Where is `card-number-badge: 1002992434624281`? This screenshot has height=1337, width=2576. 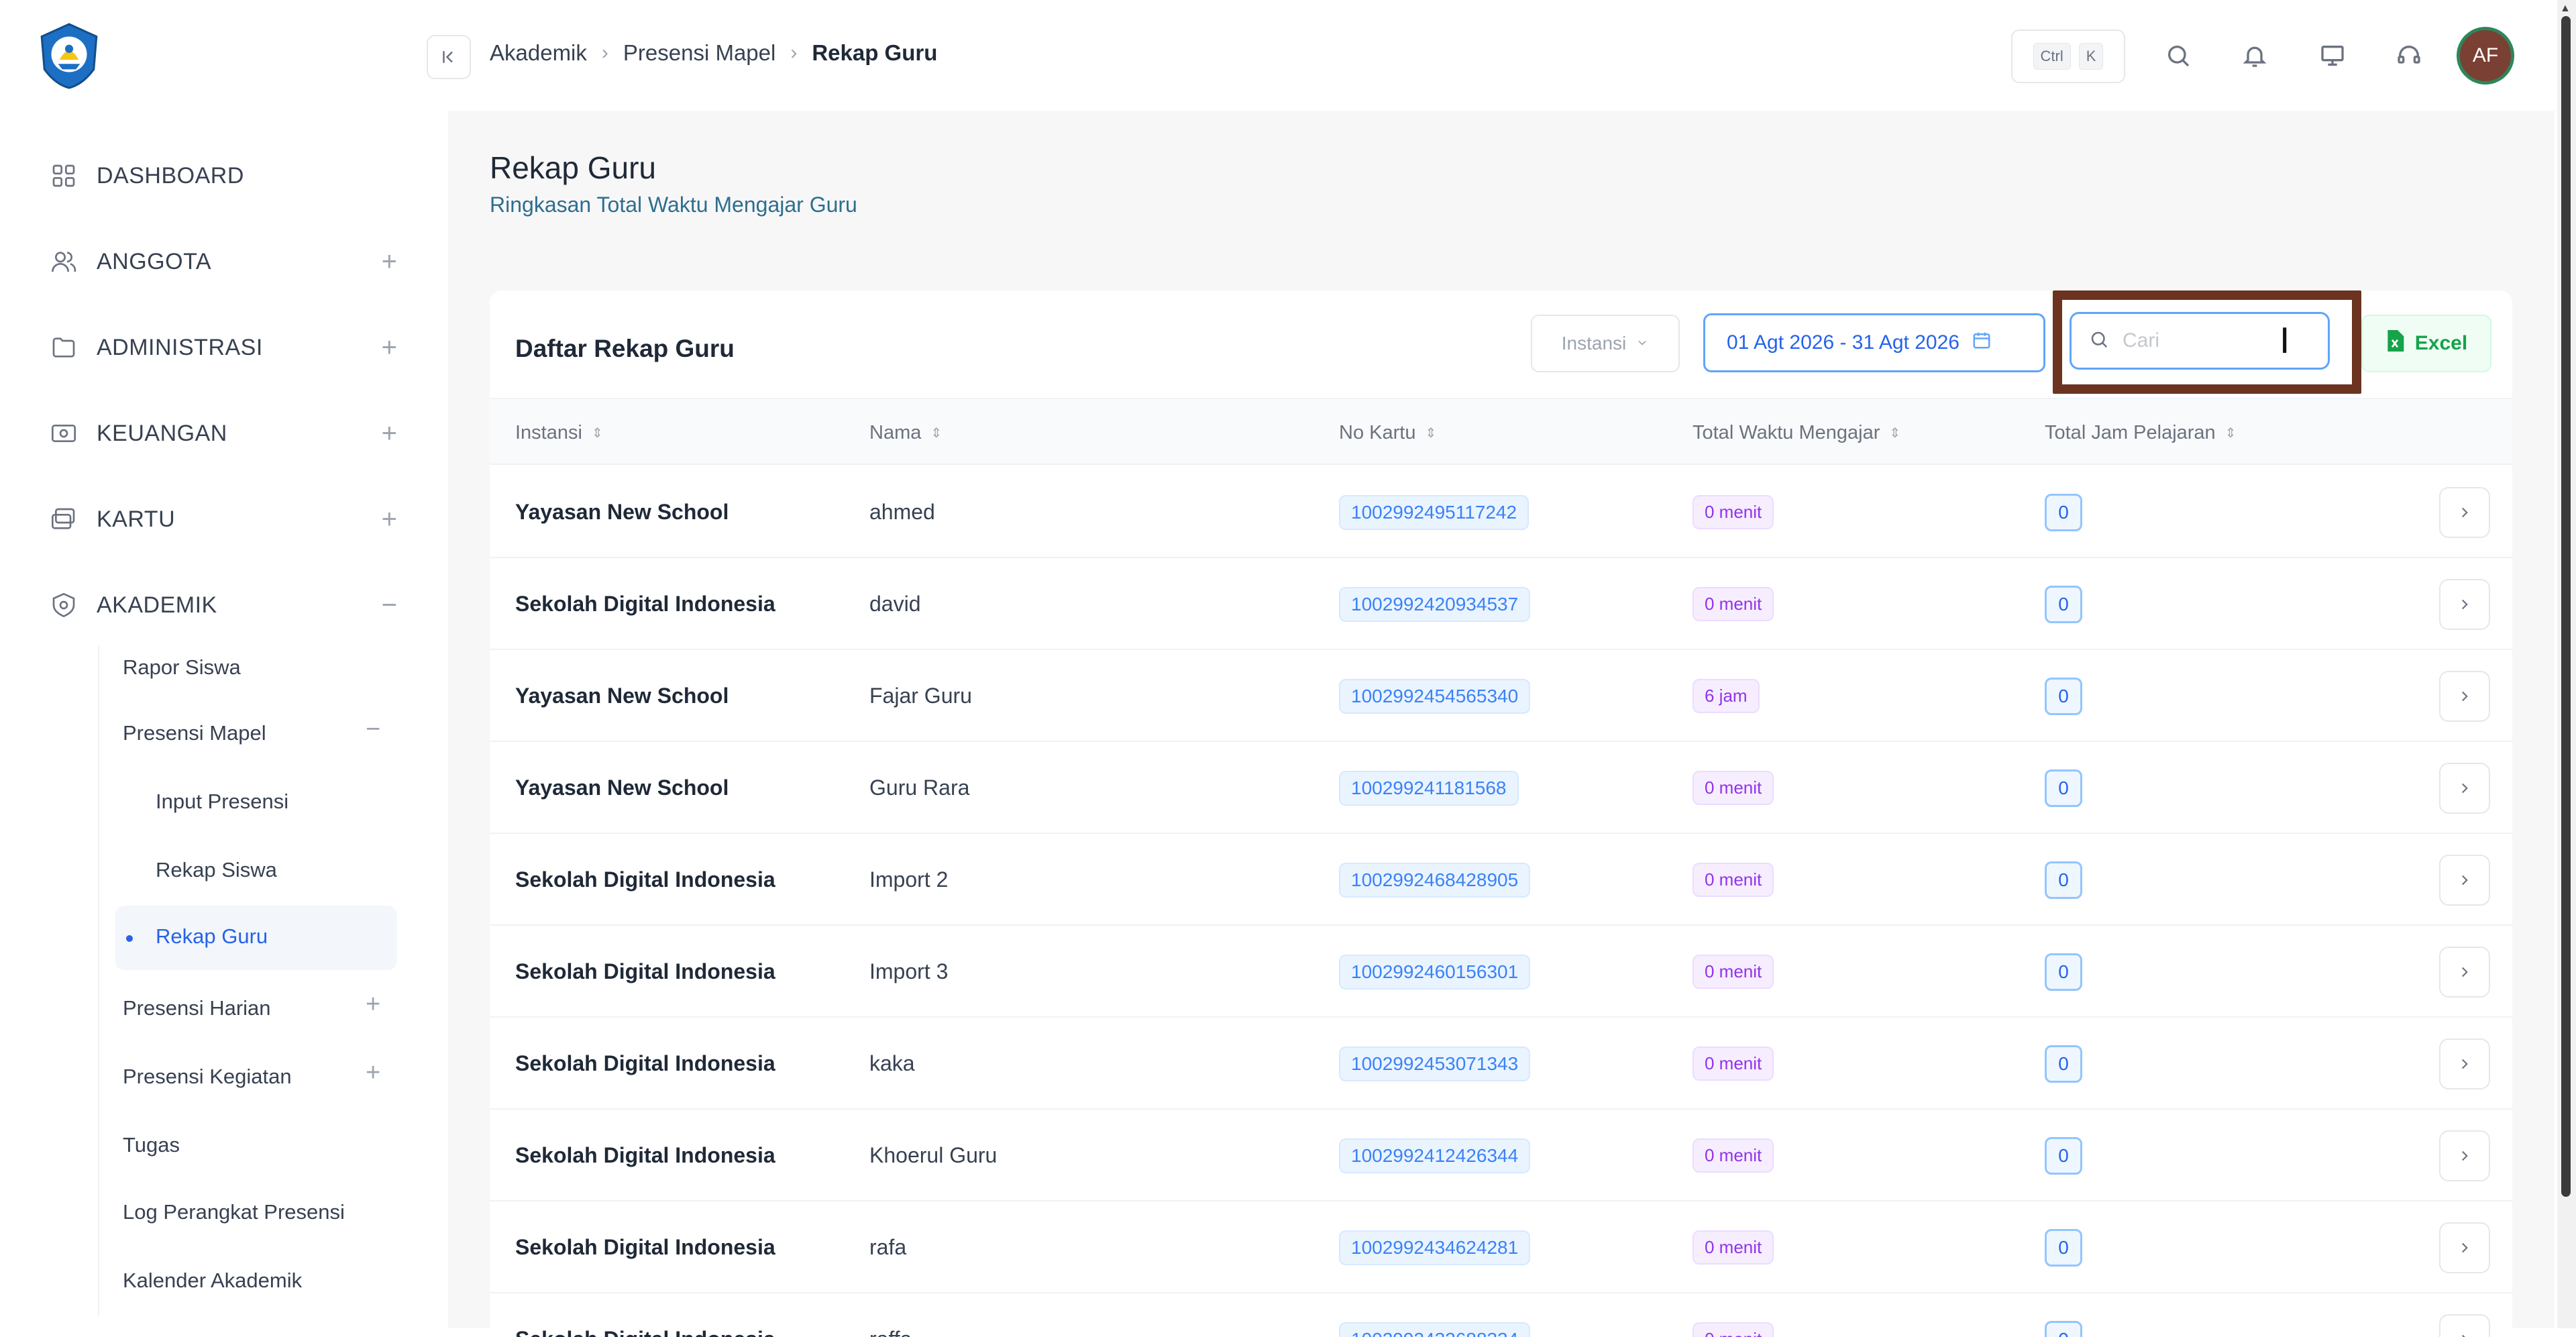
card-number-badge: 1002992434624281 is located at coordinates (1434, 1247).